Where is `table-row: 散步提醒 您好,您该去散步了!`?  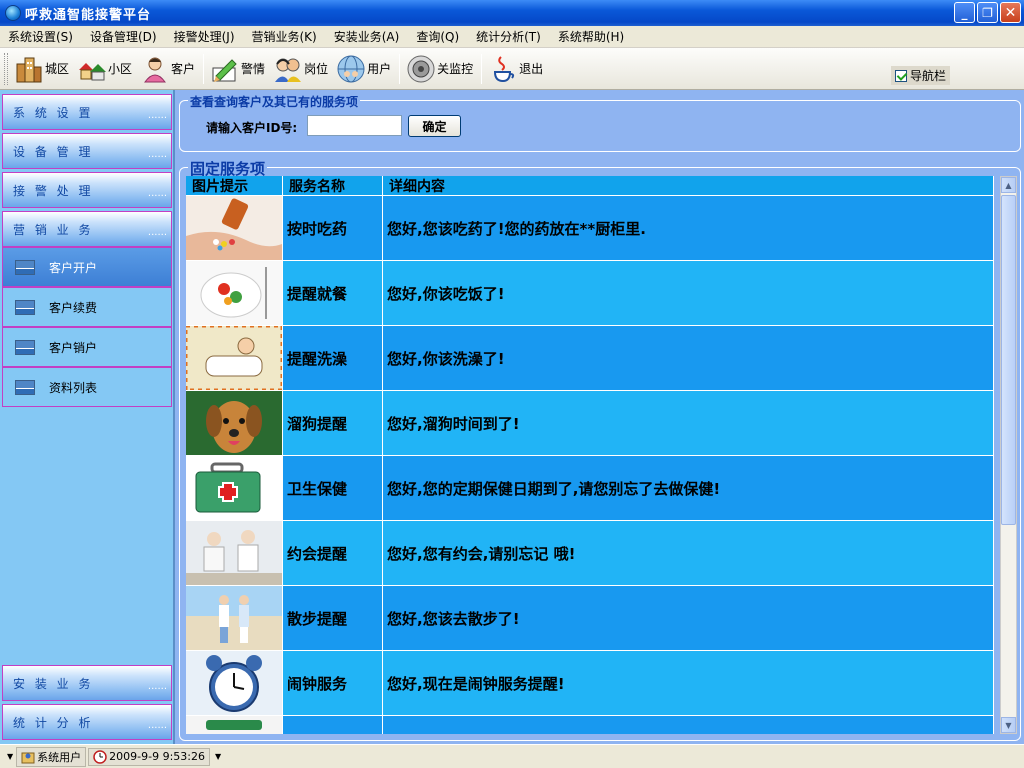 table-row: 散步提醒 您好,您该去散步了! is located at coordinates (590, 618).